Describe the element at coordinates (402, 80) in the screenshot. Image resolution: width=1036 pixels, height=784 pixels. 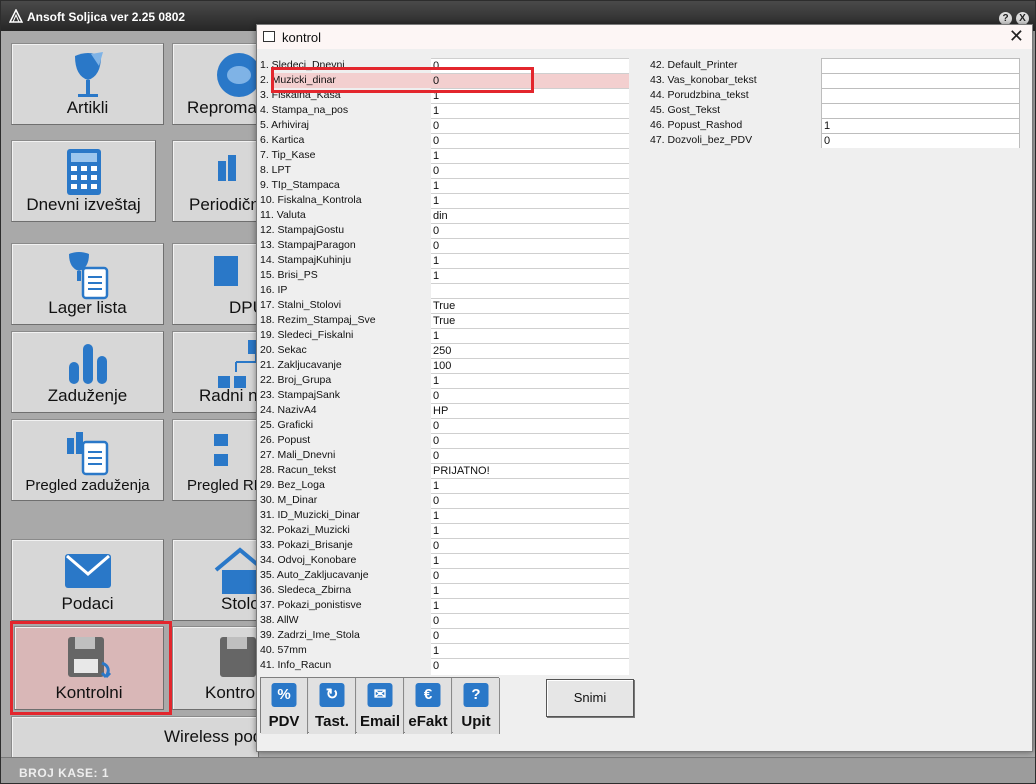
I see `highlight-muzicki-dinar` at that location.